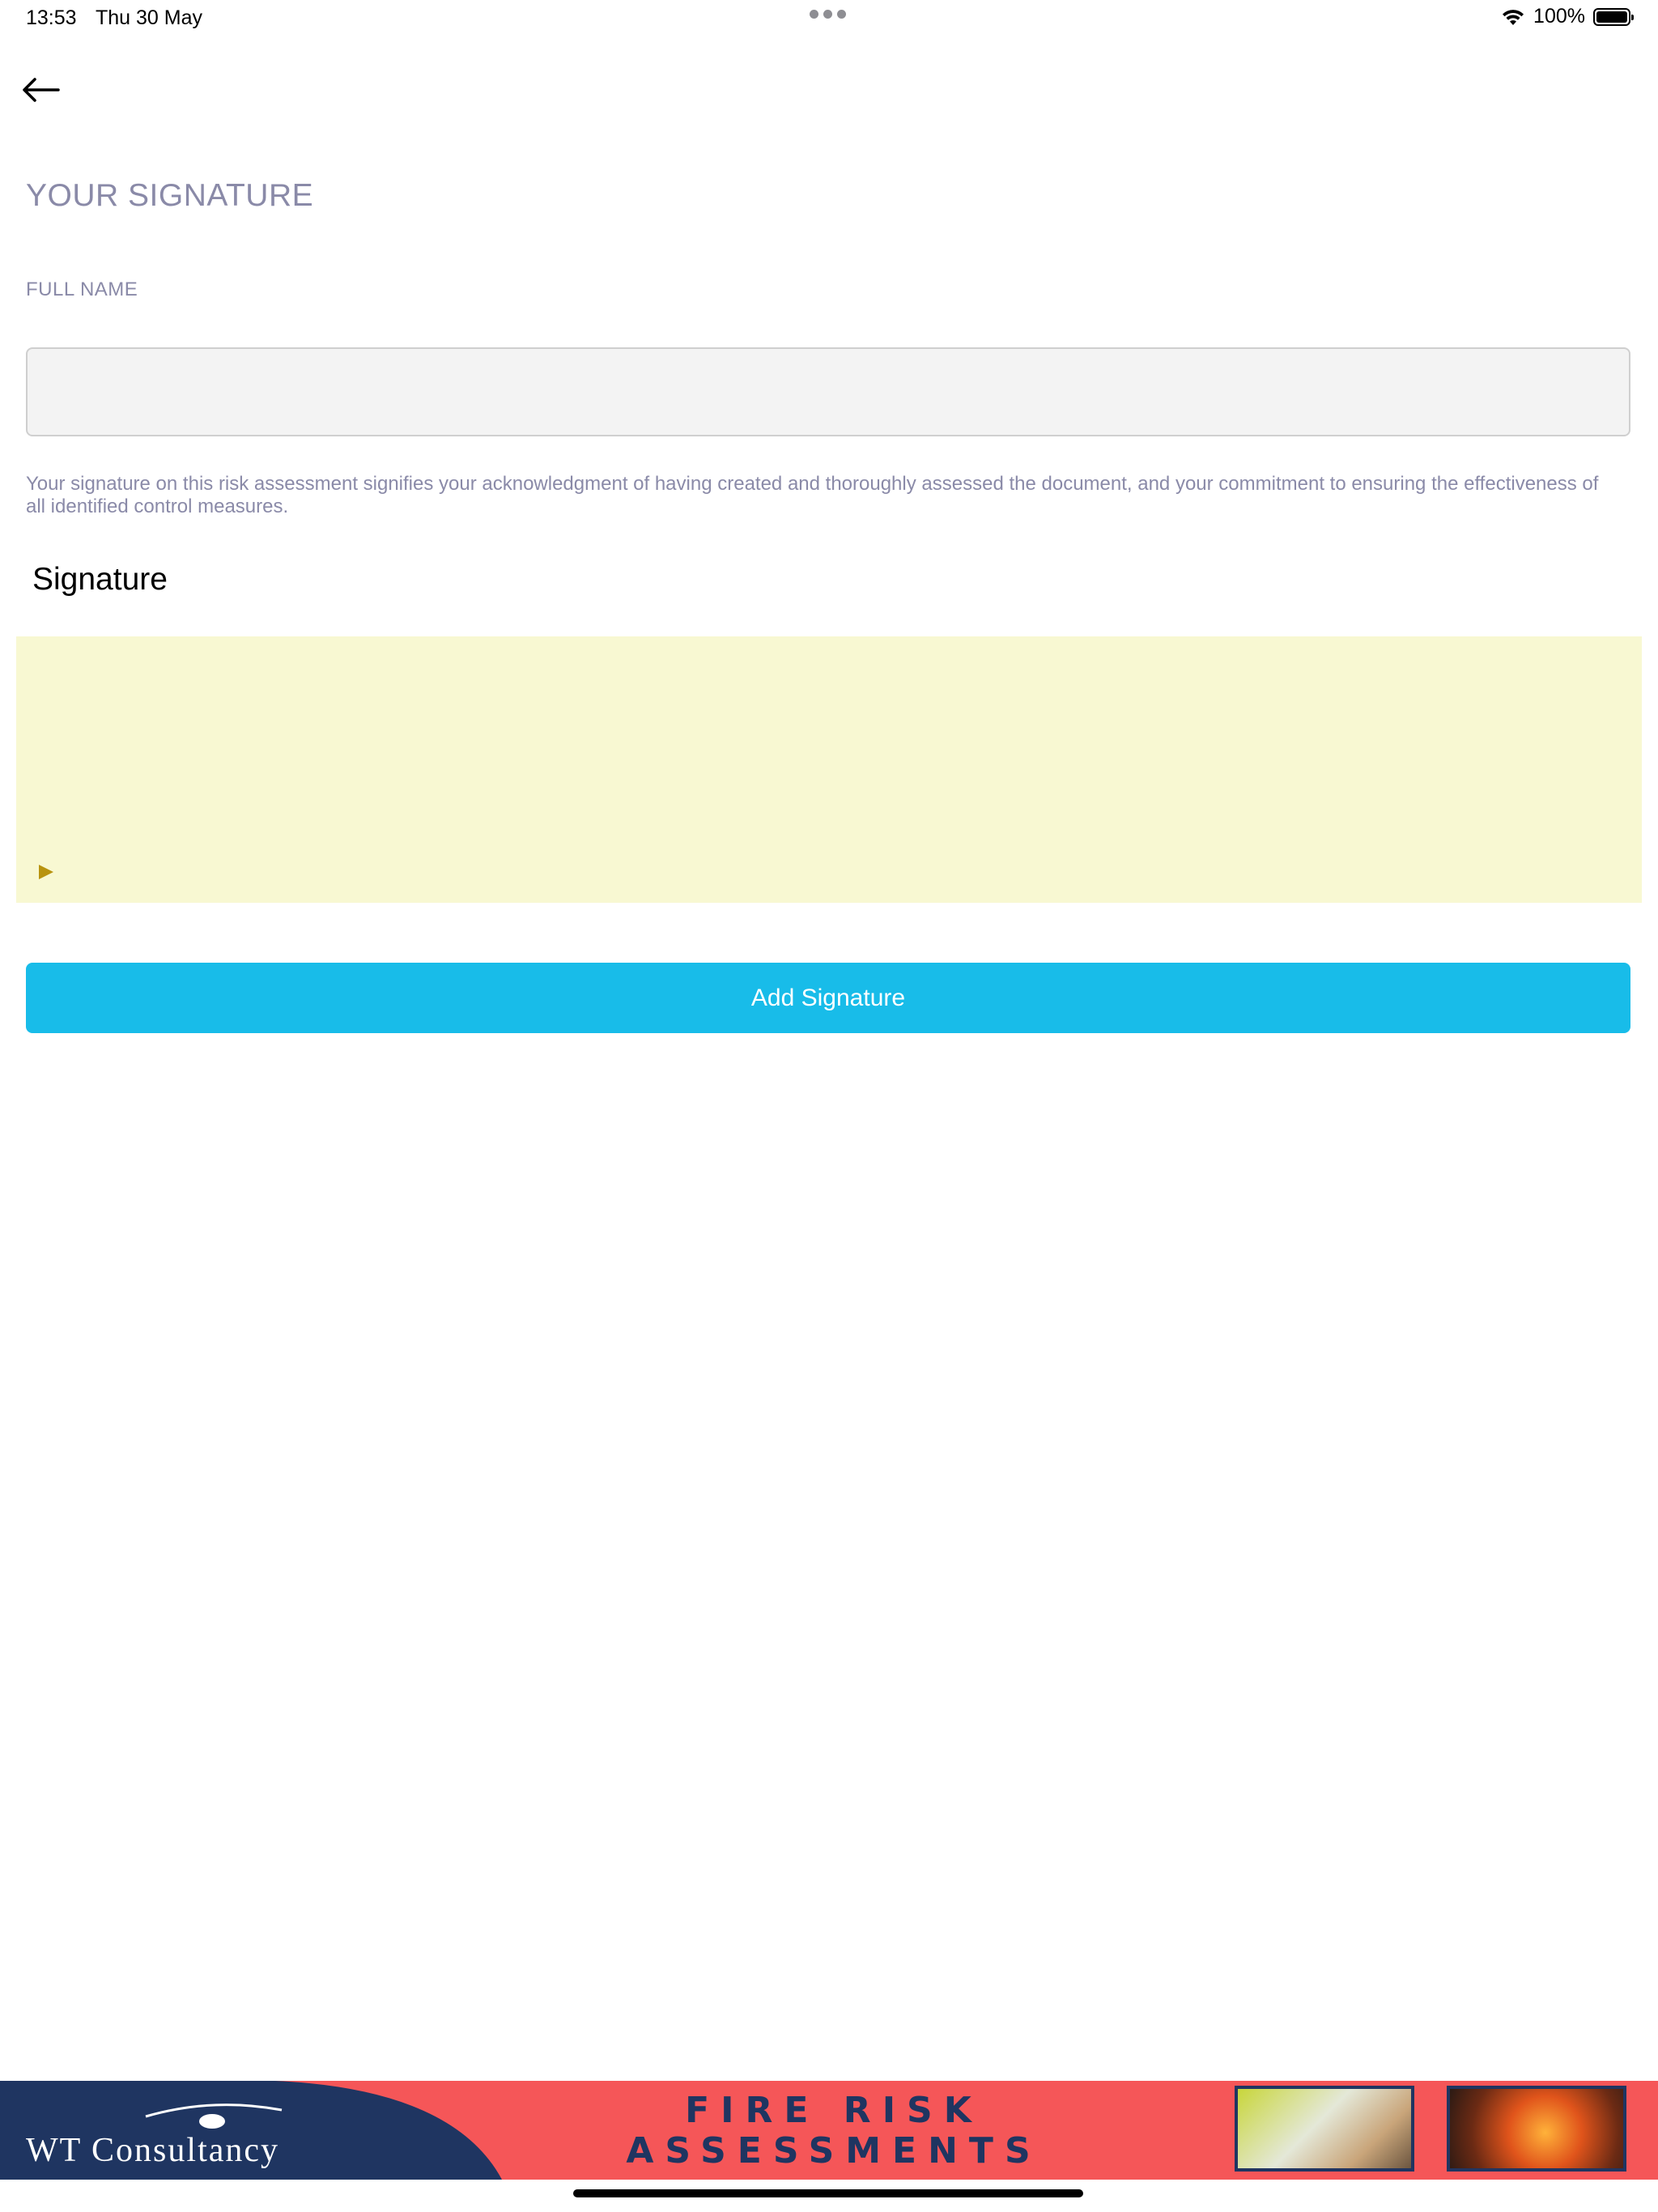 The width and height of the screenshot is (1658, 2212). What do you see at coordinates (834, 2151) in the screenshot?
I see `banner-headline-line2: ASSESSMENTS` at bounding box center [834, 2151].